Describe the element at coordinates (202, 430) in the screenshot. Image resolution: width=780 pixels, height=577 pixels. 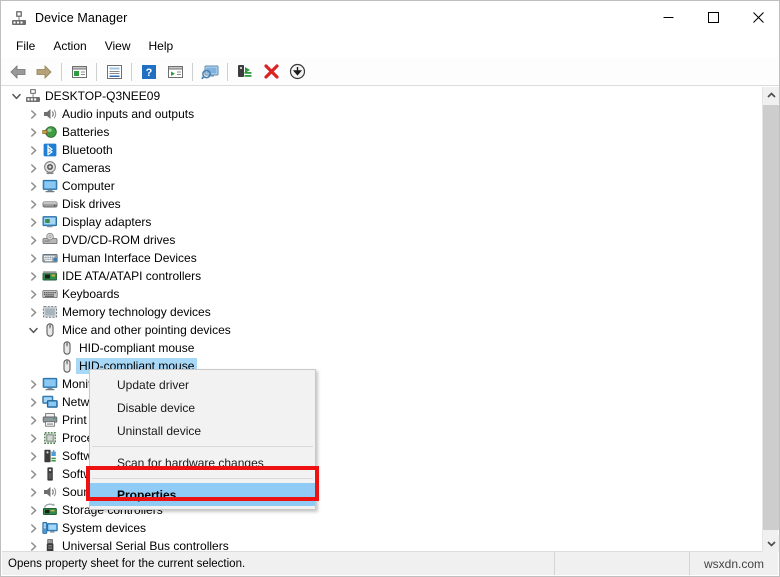
I see `context-menu-item: Uninstall device` at that location.